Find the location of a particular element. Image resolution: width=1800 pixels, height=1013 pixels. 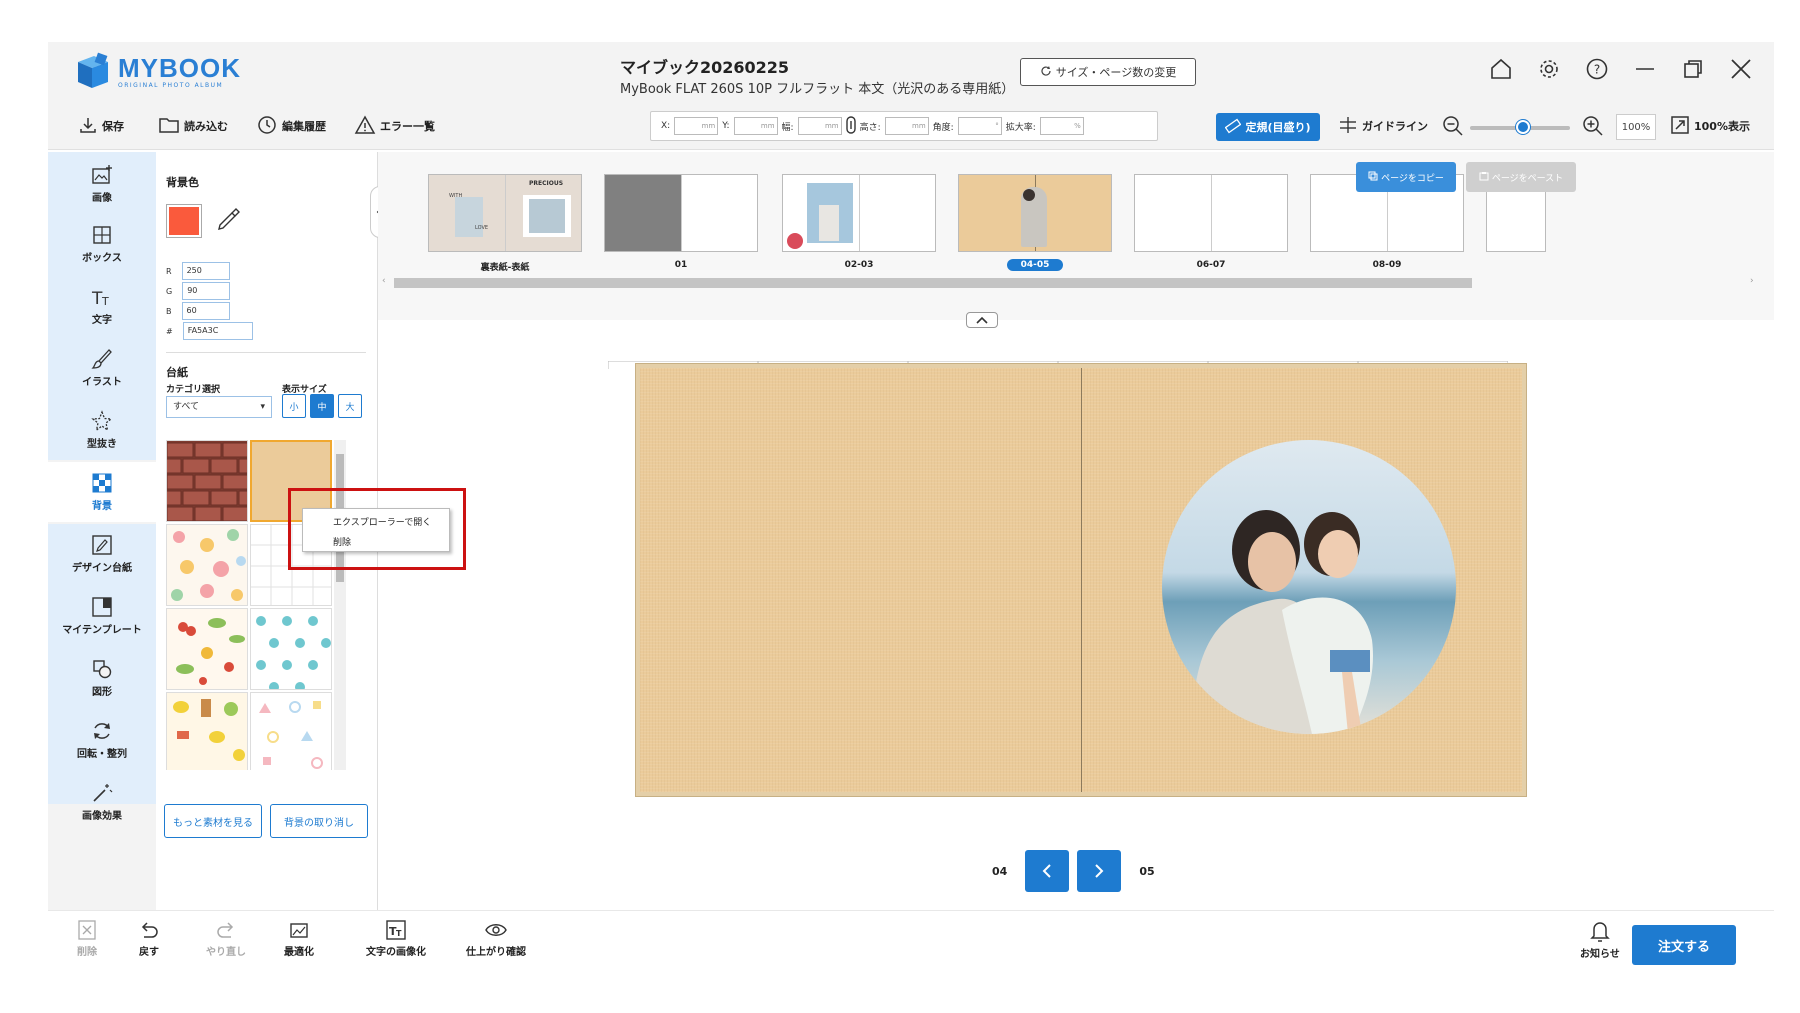

r-input: 250 is located at coordinates (205, 271).